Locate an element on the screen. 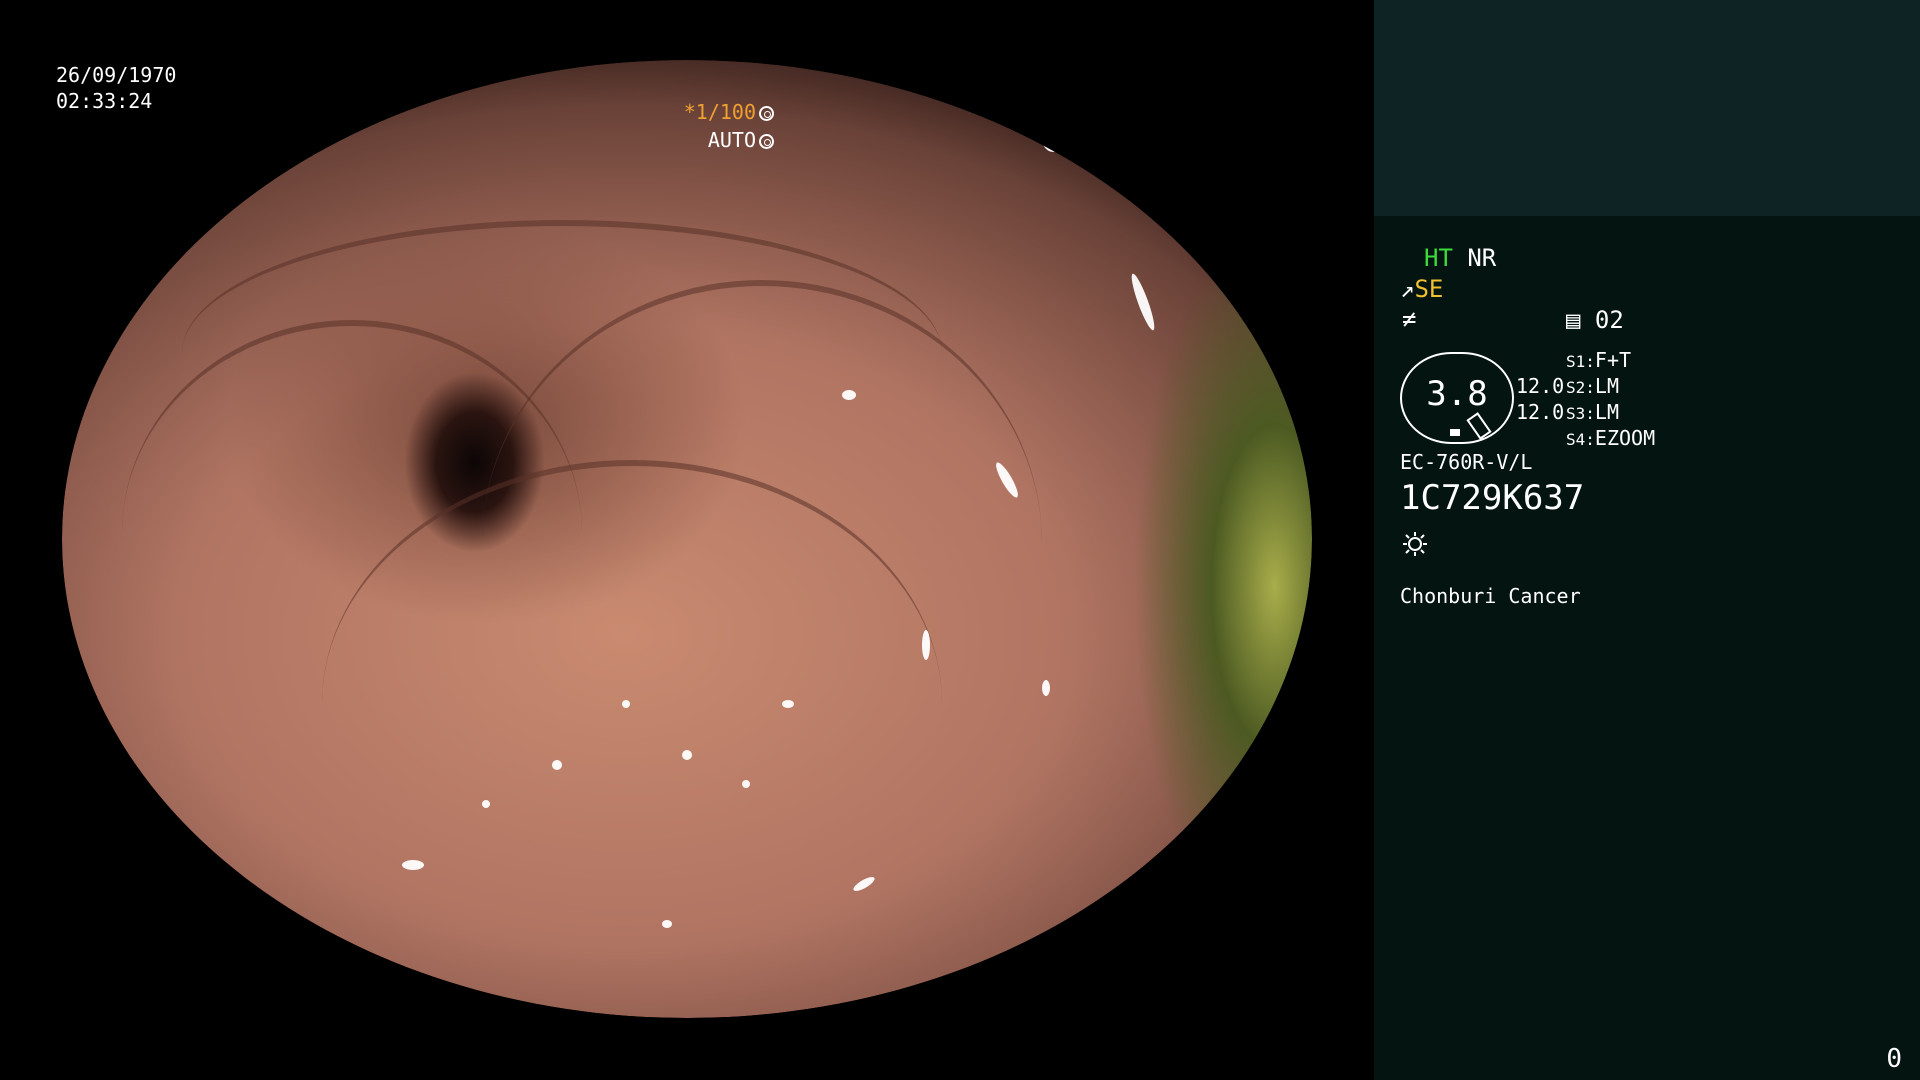  scope-serial: 1C729K637 is located at coordinates (1492, 498).